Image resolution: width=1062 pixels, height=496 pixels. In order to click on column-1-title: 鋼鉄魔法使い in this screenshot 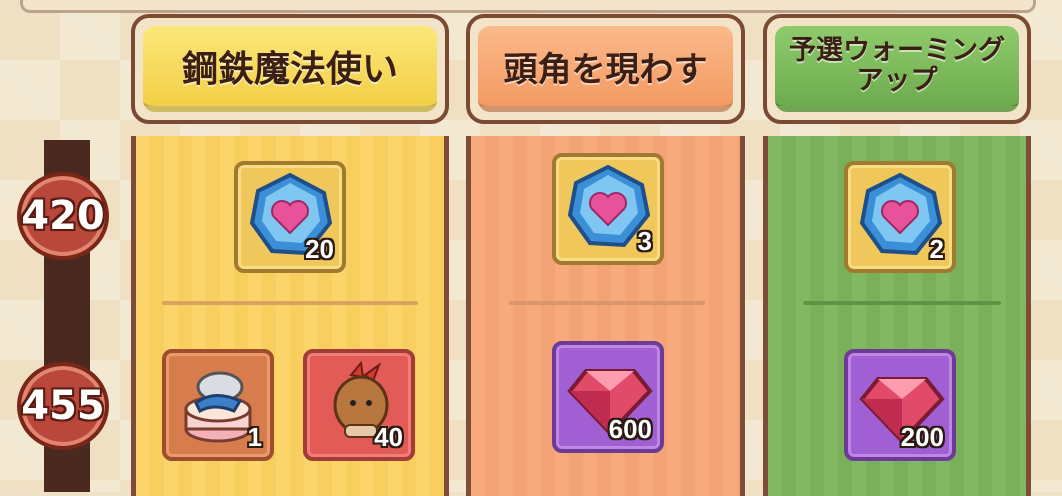, I will do `click(290, 69)`.